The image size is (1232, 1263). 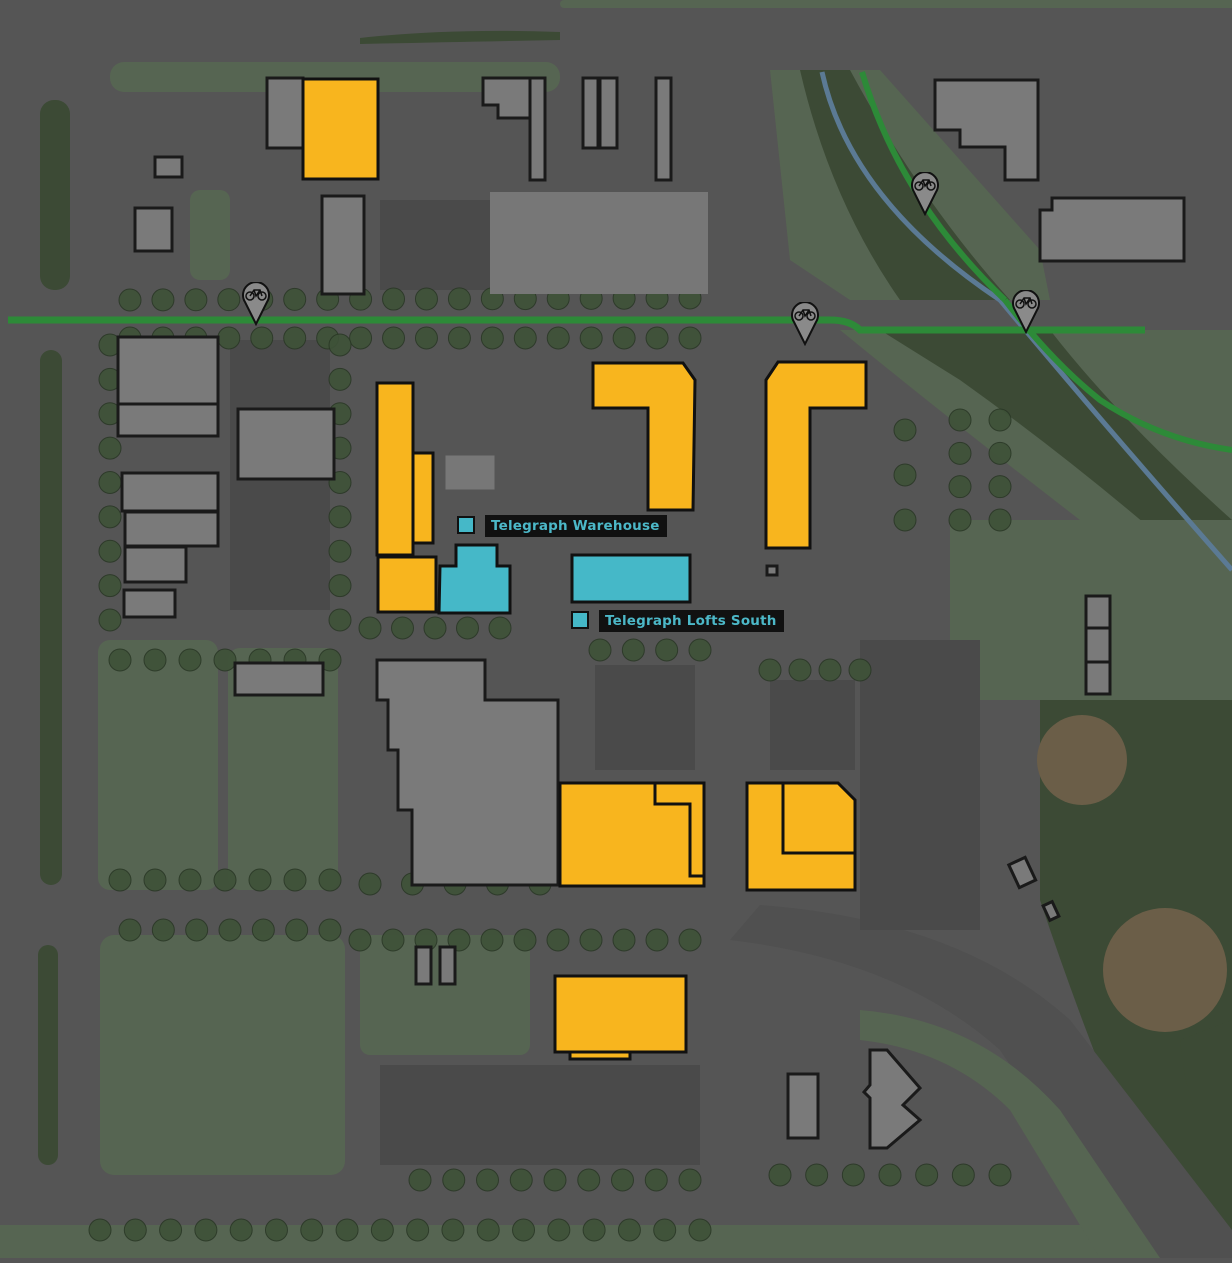 I want to click on proposed-building-south-central, so click(x=632, y=834).